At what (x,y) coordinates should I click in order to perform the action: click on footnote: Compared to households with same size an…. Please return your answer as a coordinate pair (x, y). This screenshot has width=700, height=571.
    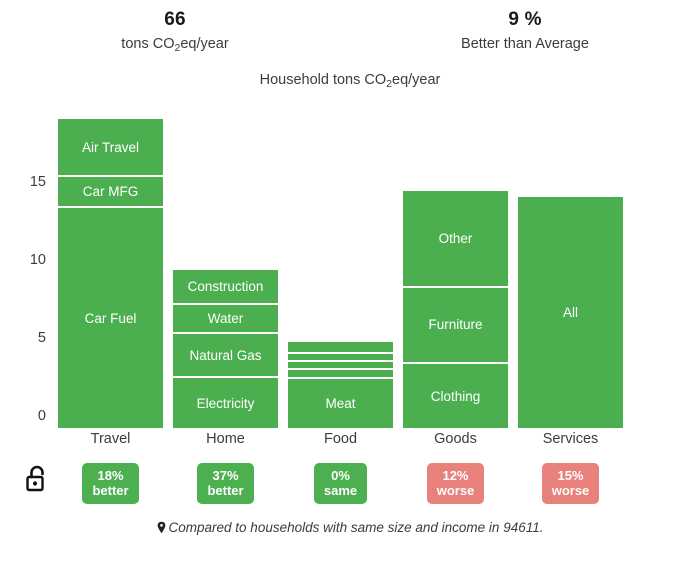
    Looking at the image, I should click on (350, 529).